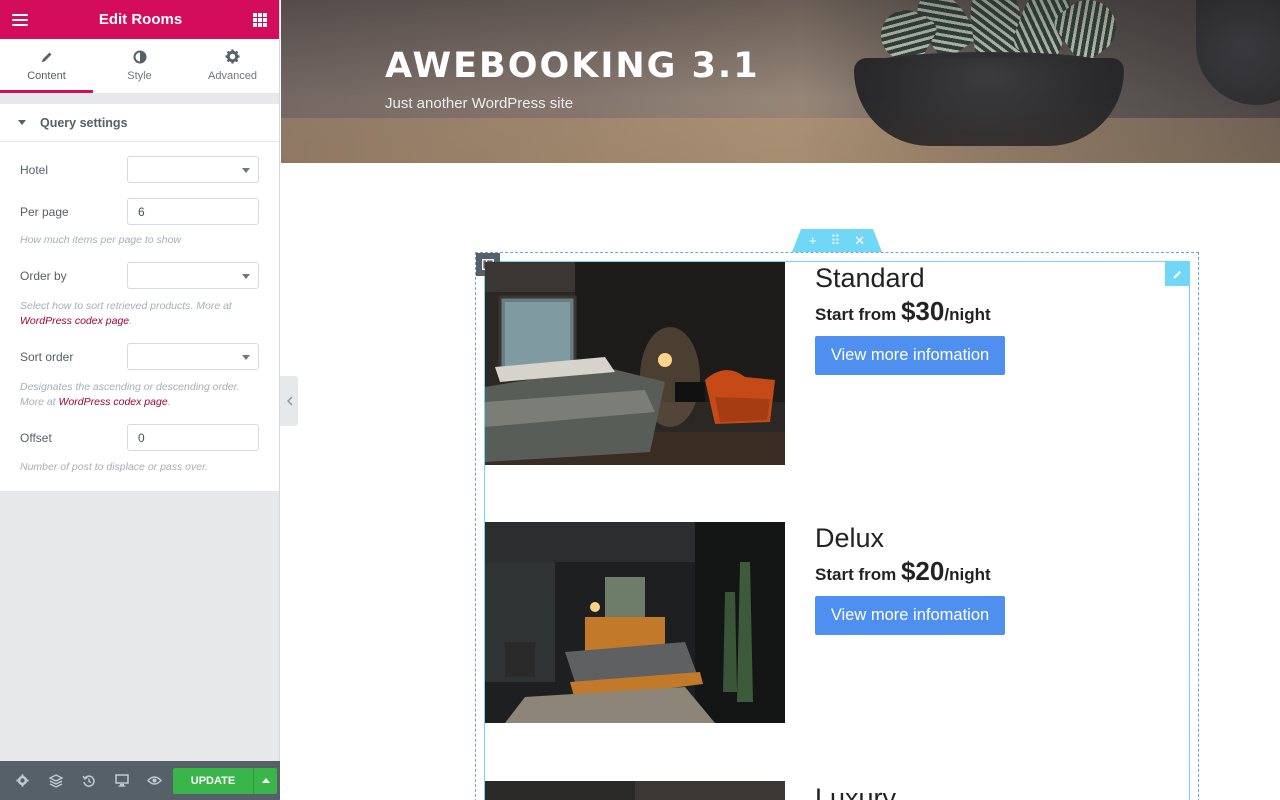  I want to click on tab-style-label: Style, so click(139, 75).